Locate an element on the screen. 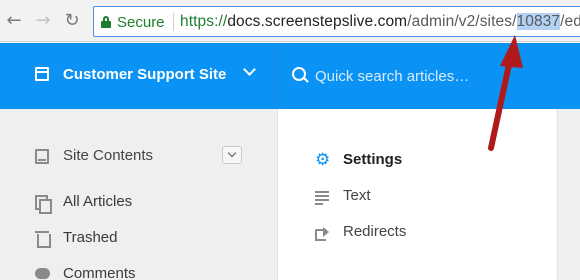 Image resolution: width=580 pixels, height=280 pixels. sidebar-item-label: Site Contents is located at coordinates (108, 155).